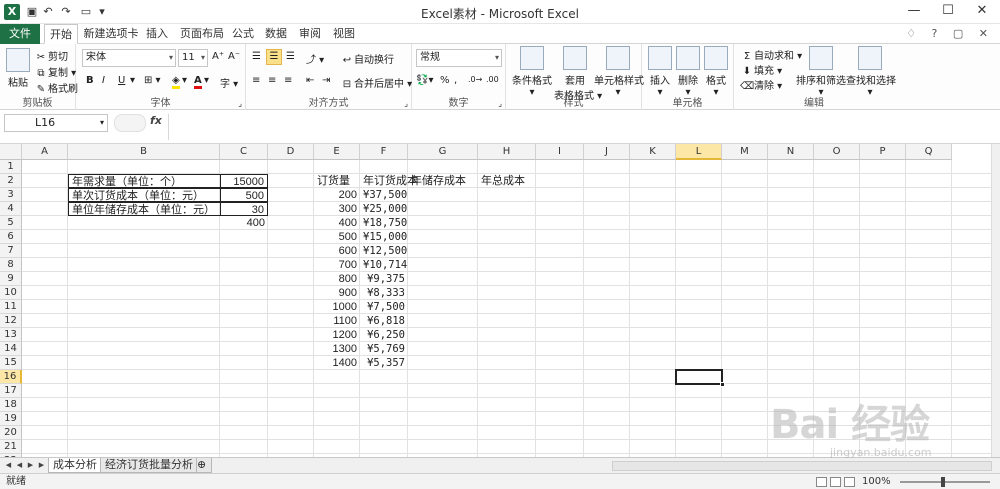 The width and height of the screenshot is (1000, 489). What do you see at coordinates (384, 223) in the screenshot?
I see `order-cost-cell: ¥18,750` at bounding box center [384, 223].